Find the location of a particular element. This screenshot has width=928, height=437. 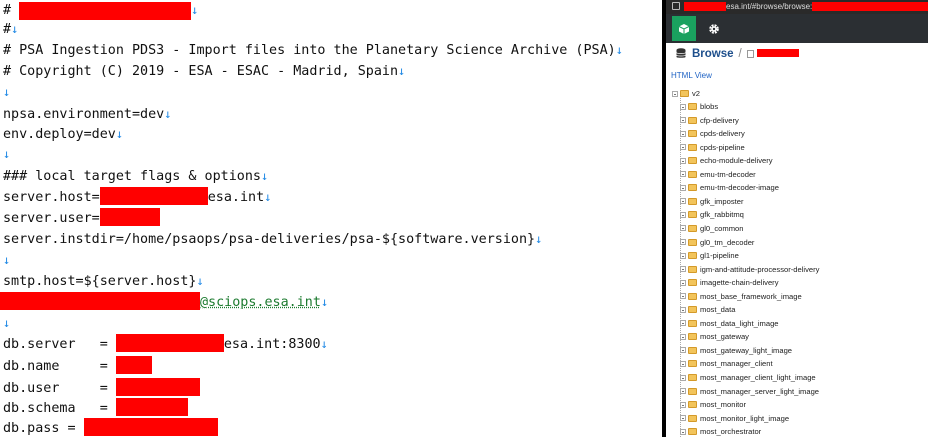

lock-icon is located at coordinates (676, 6).